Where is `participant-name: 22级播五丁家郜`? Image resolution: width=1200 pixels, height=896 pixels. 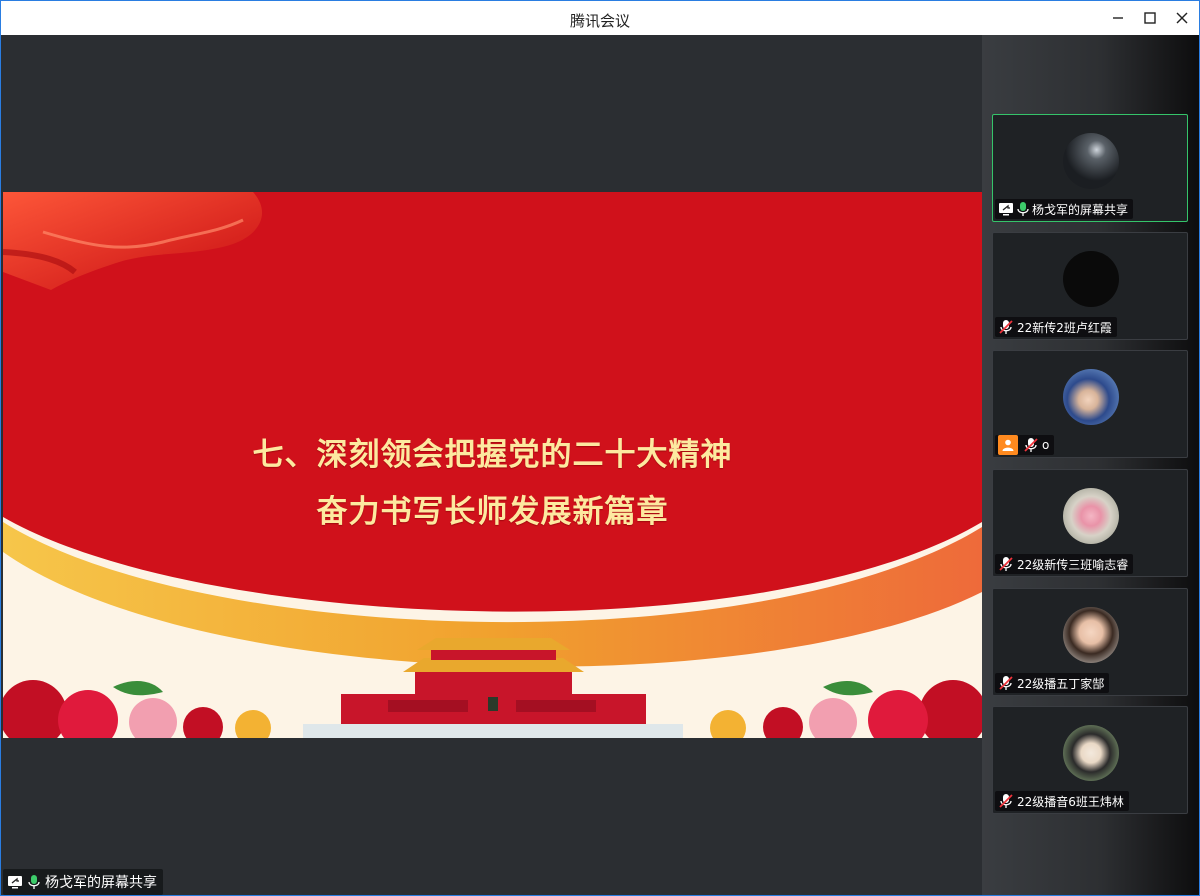 participant-name: 22级播五丁家郜 is located at coordinates (1061, 683).